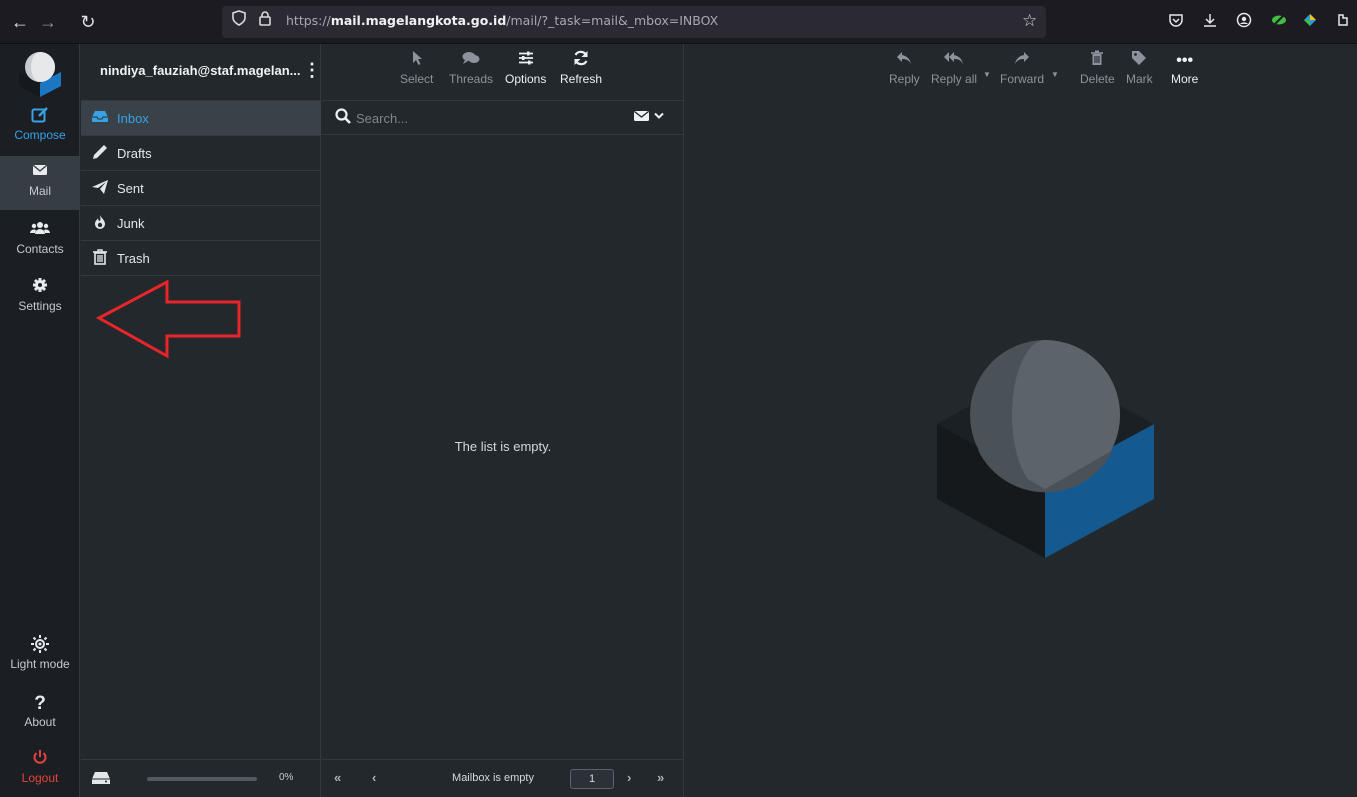 This screenshot has width=1357, height=797. Describe the element at coordinates (40, 183) in the screenshot. I see `mail-button: Mail` at that location.